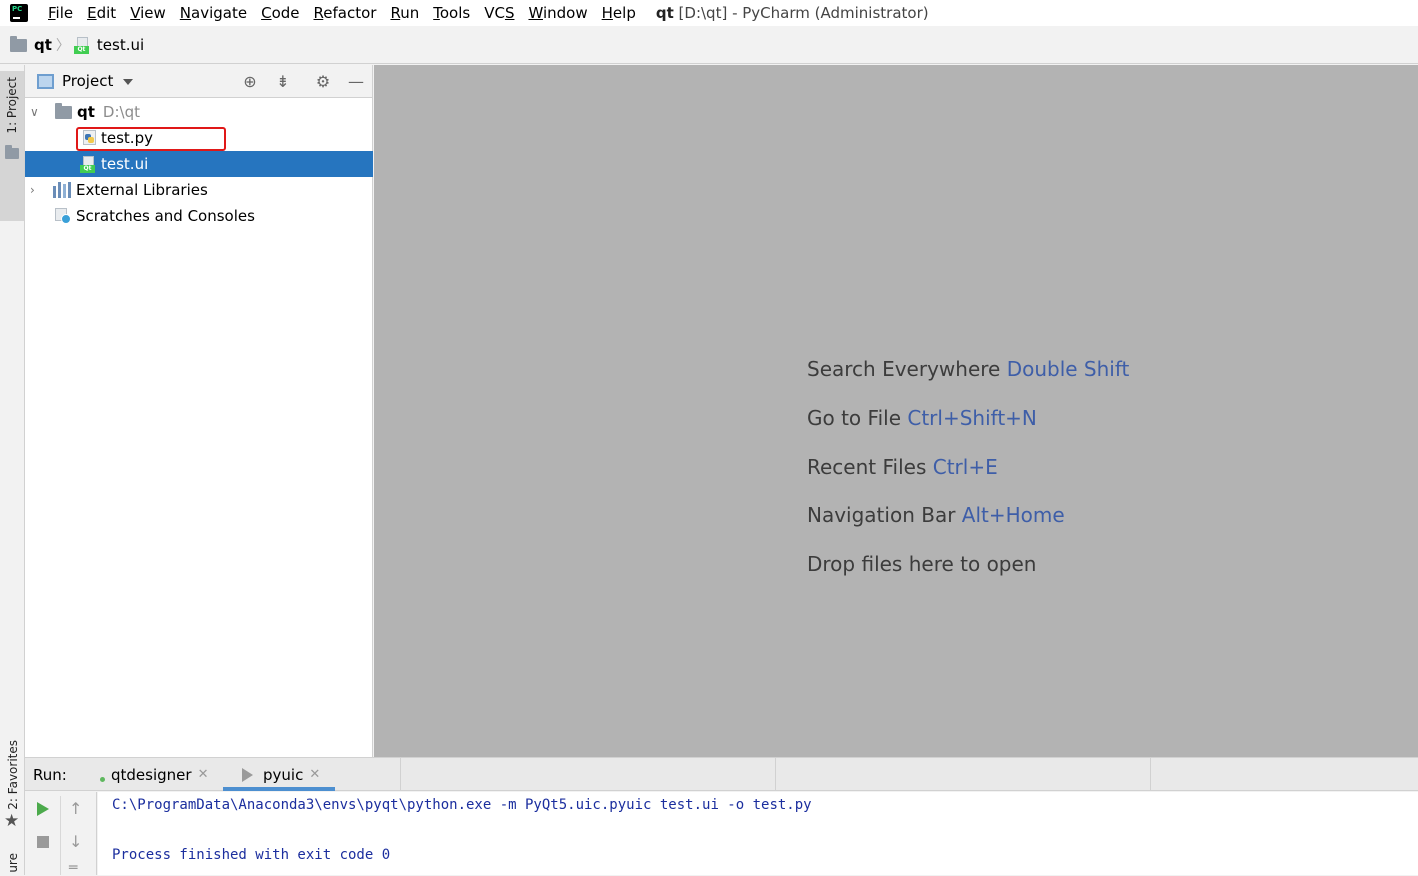 This screenshot has width=1418, height=876. I want to click on gear-icon: ⚙, so click(323, 82).